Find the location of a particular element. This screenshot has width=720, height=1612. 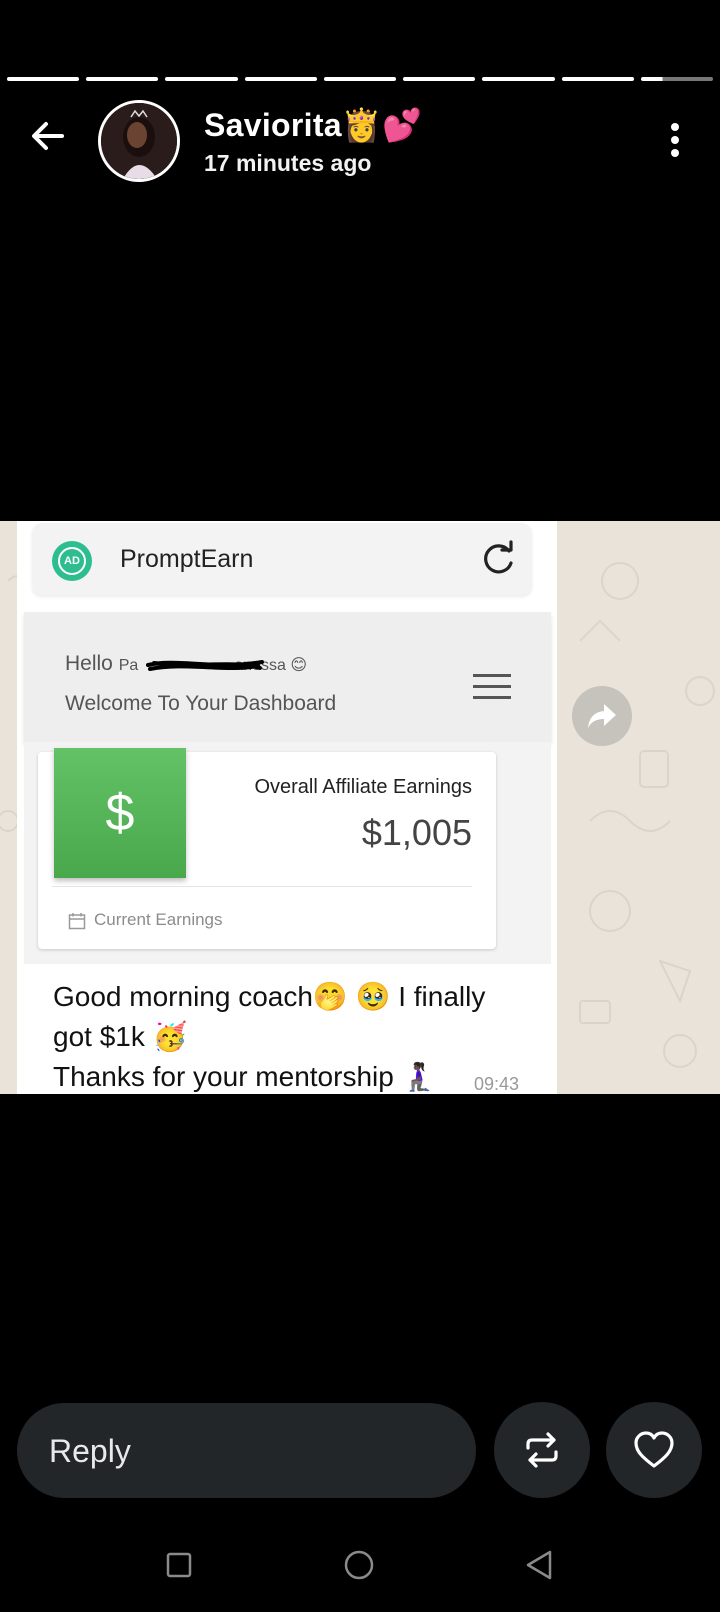

forward-icon is located at coordinates (602, 716).